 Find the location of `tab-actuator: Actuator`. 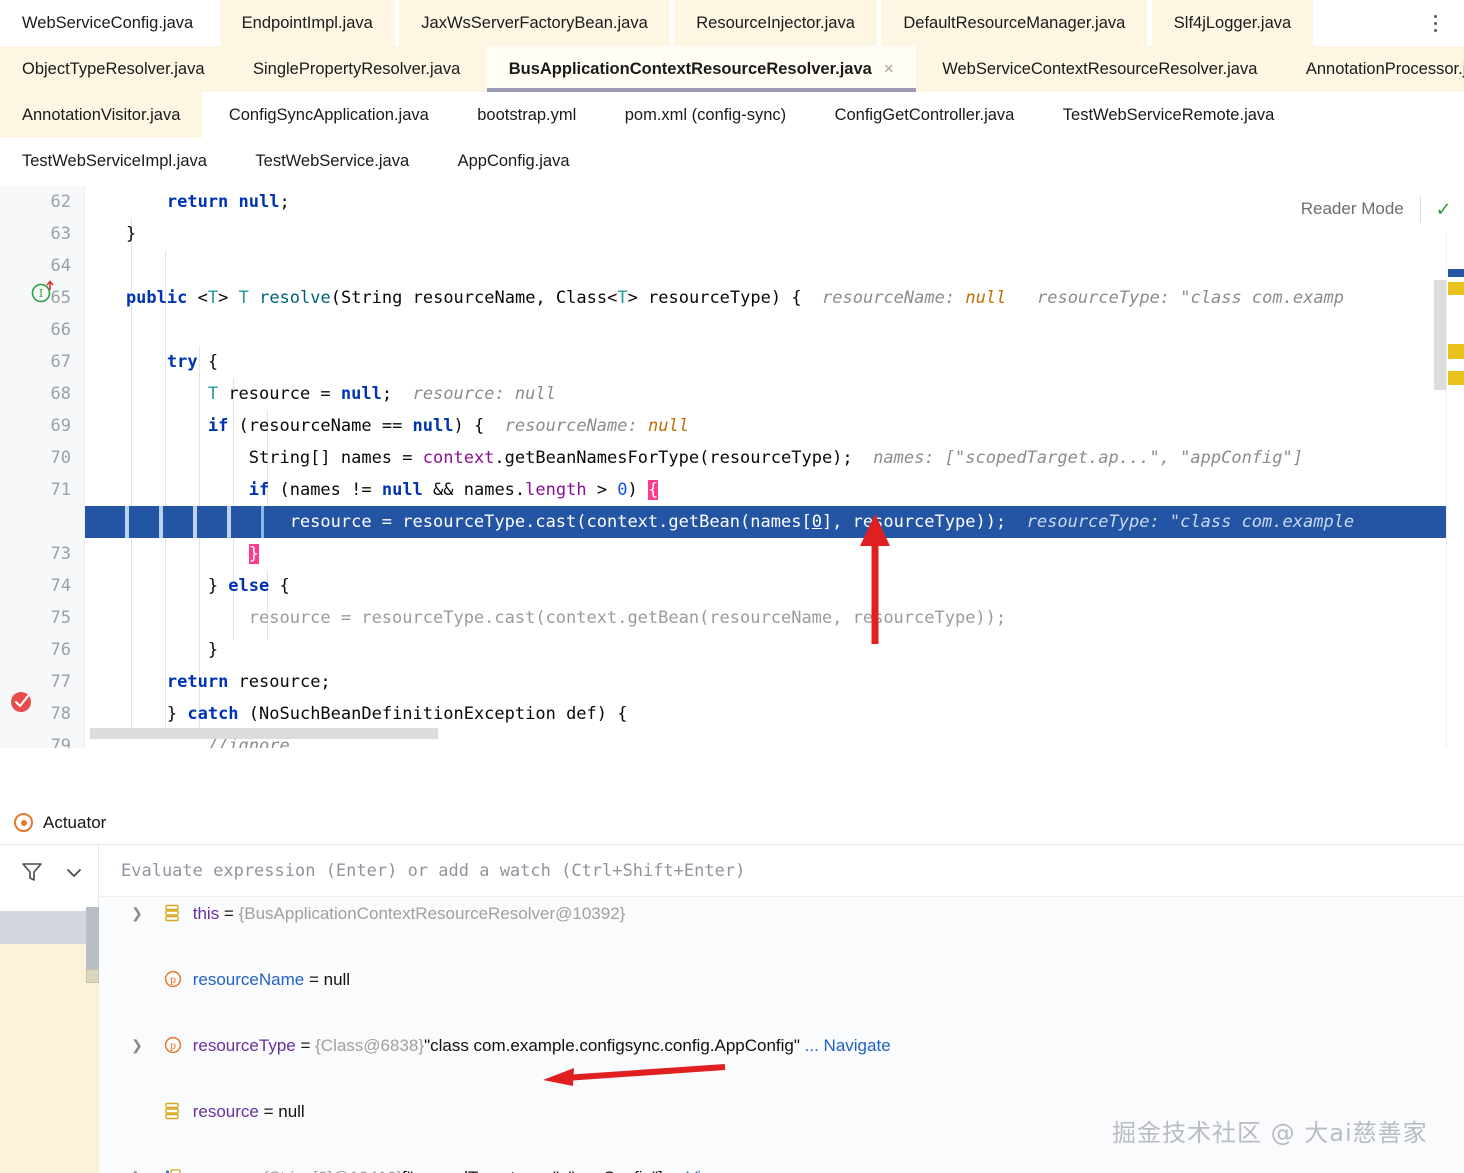

tab-actuator: Actuator is located at coordinates (60, 822).